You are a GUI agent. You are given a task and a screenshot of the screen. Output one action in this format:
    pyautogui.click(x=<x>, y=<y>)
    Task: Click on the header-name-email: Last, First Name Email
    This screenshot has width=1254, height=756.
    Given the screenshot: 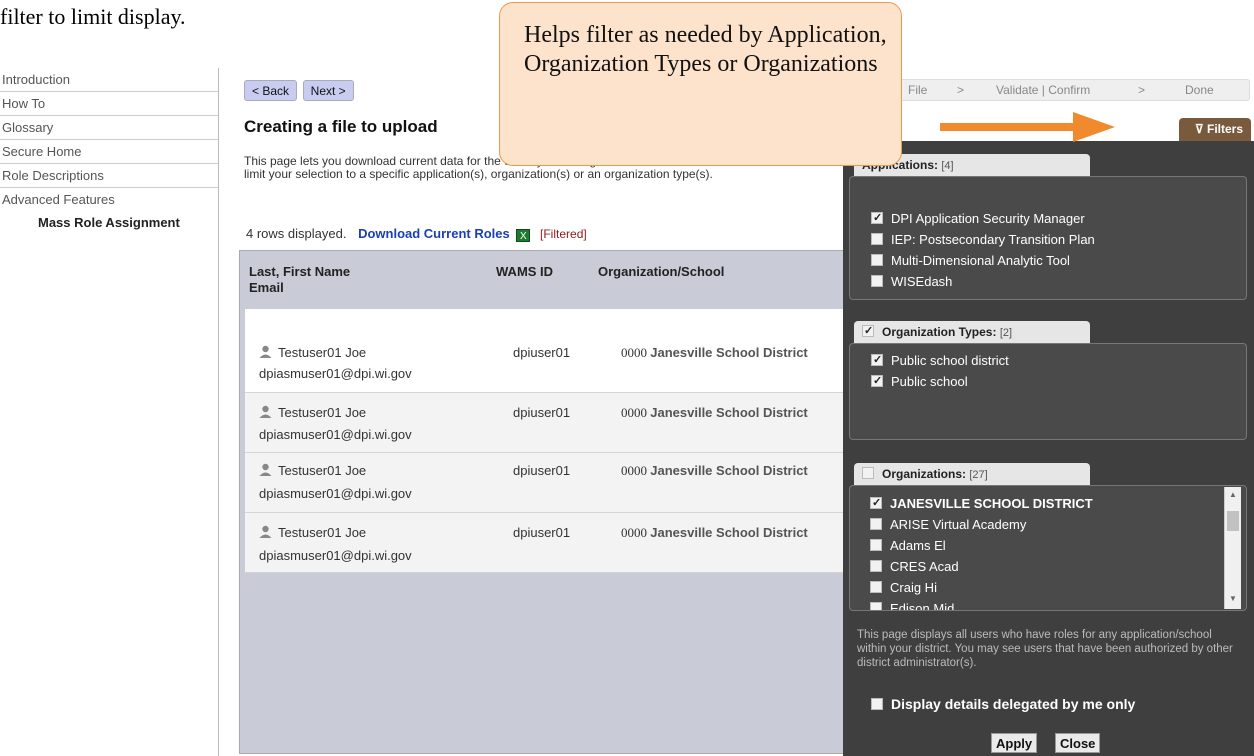 What is the action you would take?
    pyautogui.click(x=299, y=280)
    